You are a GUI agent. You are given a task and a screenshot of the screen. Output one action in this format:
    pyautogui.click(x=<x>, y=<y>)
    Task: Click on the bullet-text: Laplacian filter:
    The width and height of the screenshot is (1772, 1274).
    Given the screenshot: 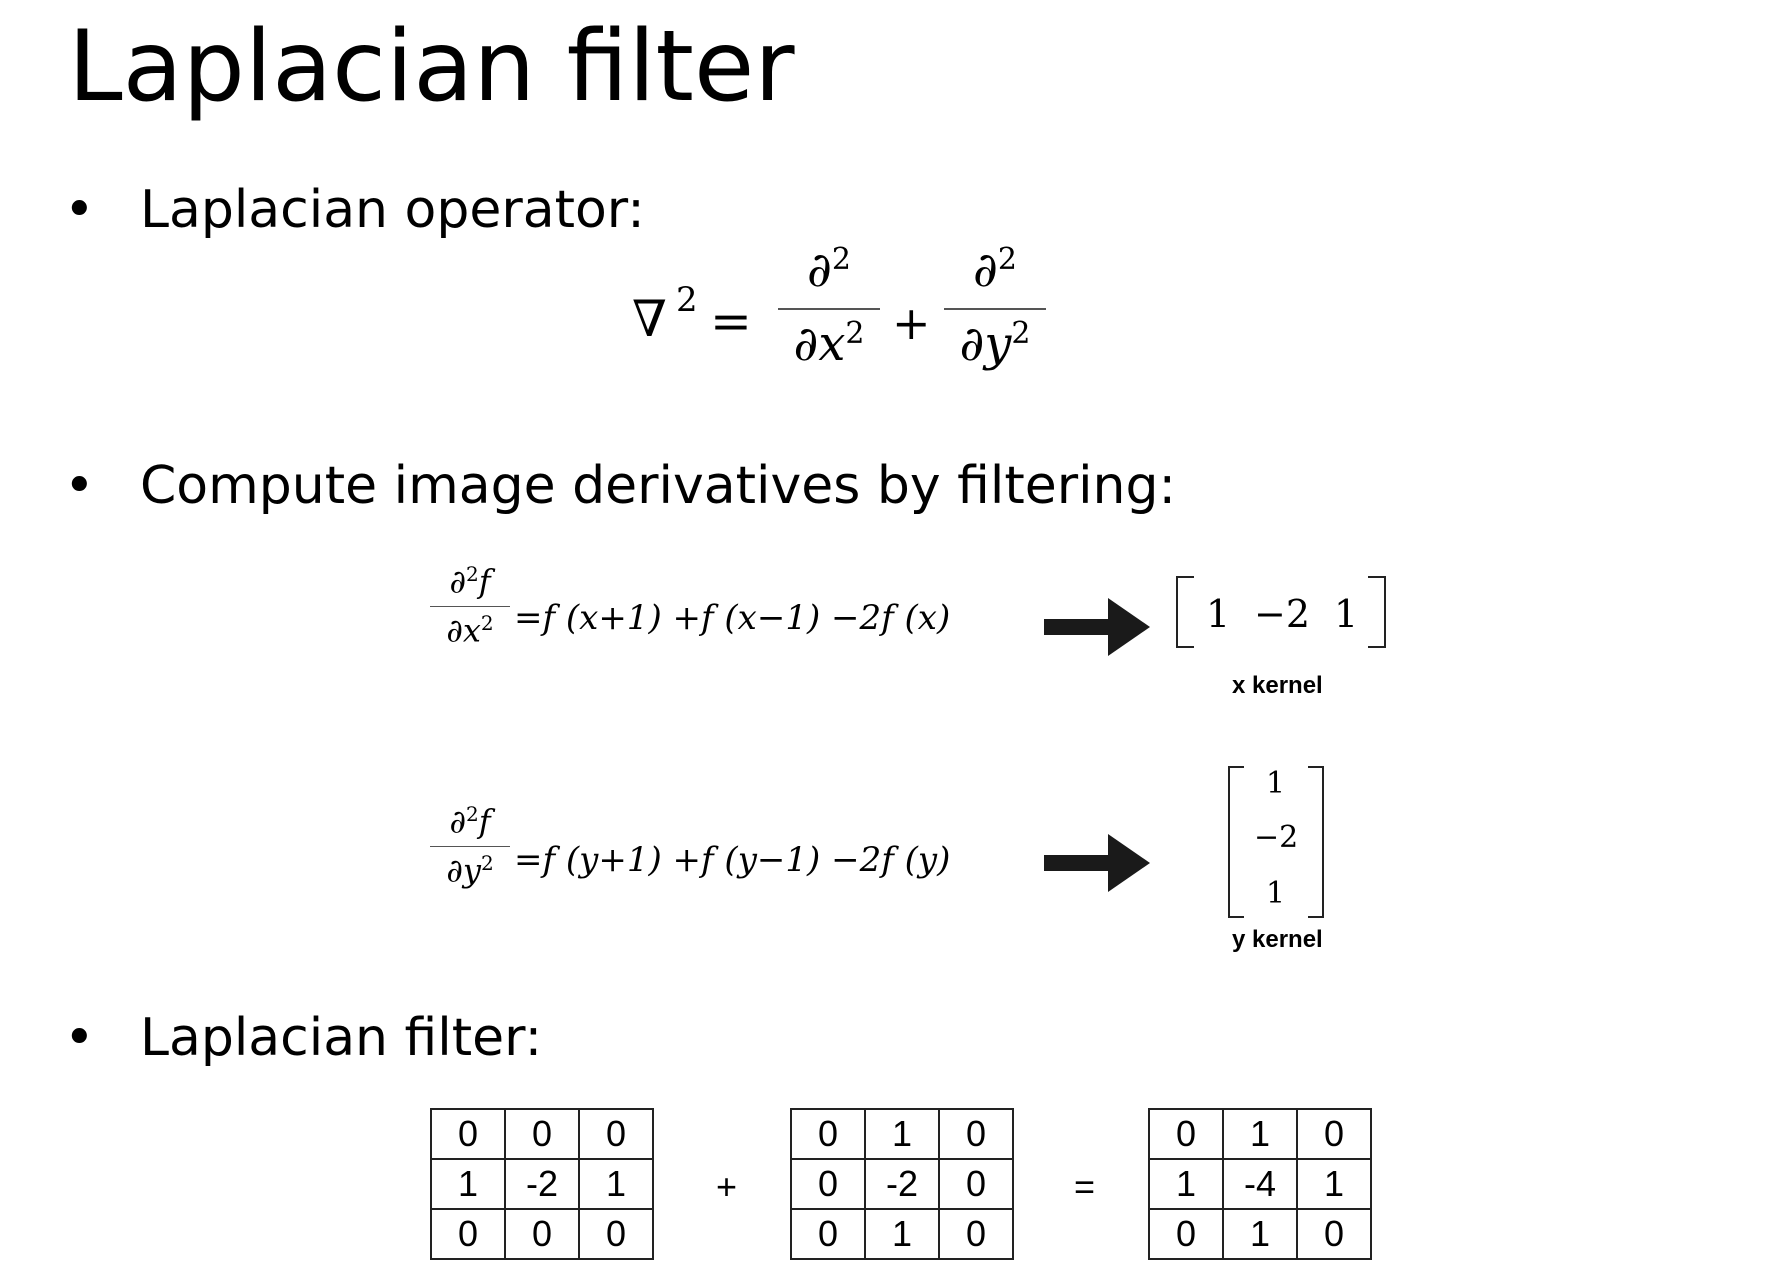 What is the action you would take?
    pyautogui.click(x=341, y=1038)
    